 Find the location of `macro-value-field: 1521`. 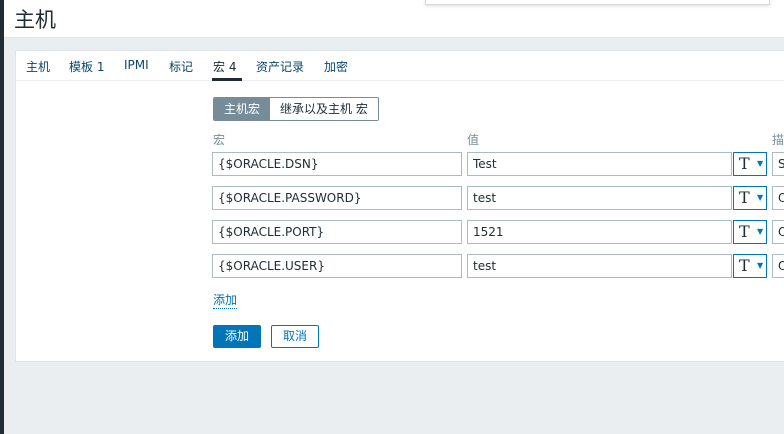

macro-value-field: 1521 is located at coordinates (599, 232).